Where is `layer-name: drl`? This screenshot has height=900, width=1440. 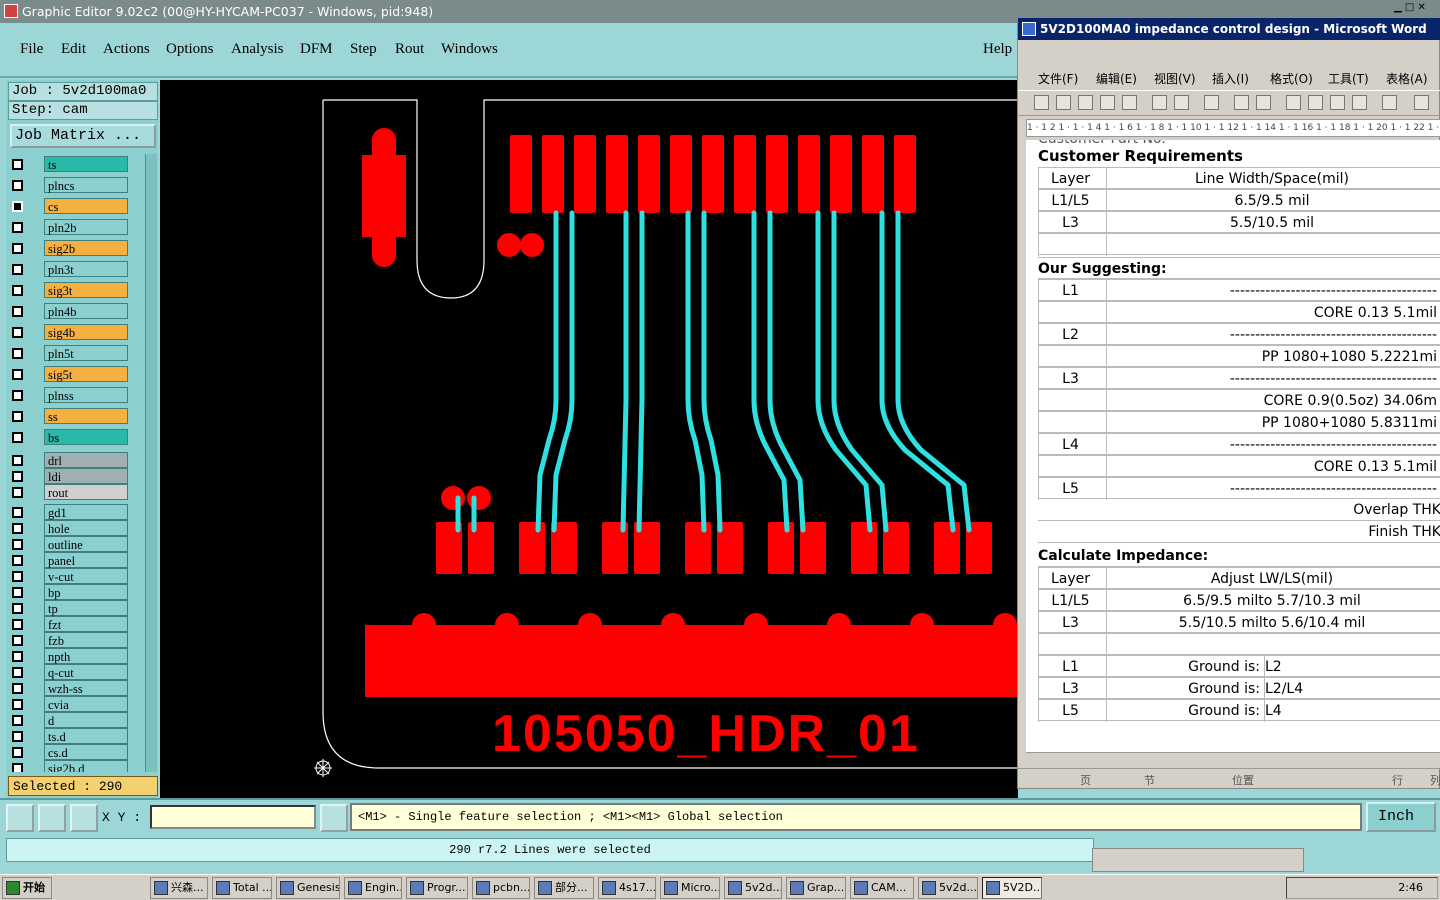 layer-name: drl is located at coordinates (86, 460).